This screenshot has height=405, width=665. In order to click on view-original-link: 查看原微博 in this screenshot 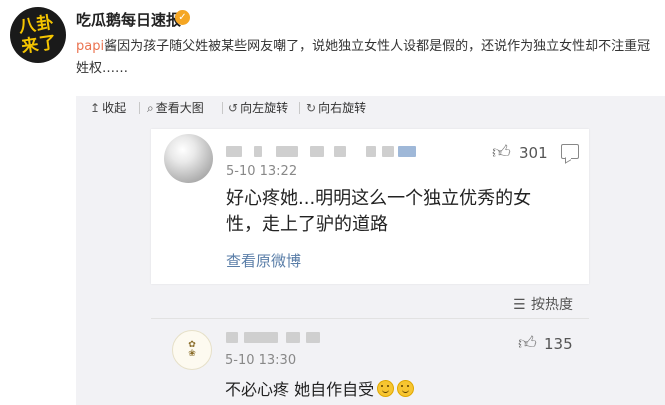, I will do `click(263, 260)`.